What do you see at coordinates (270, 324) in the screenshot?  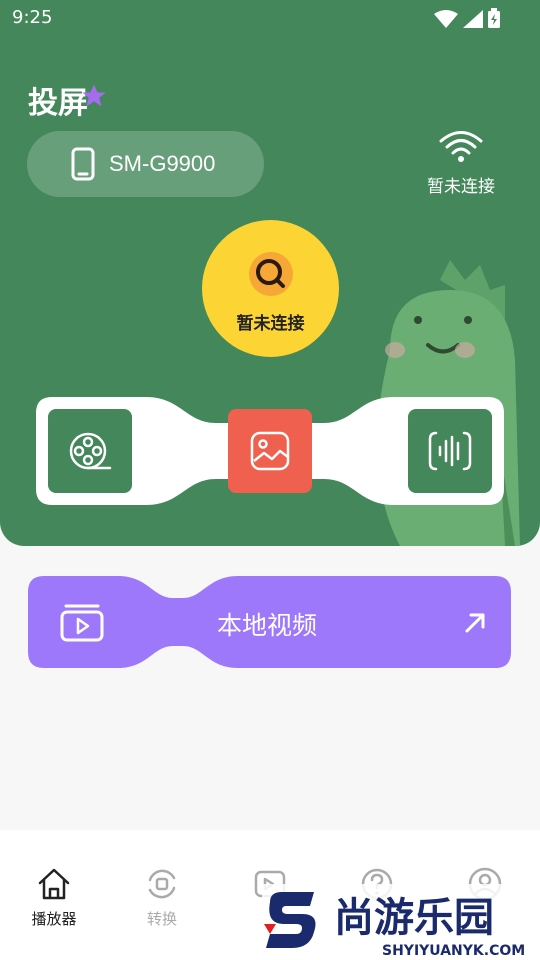 I see `connect-button-label: 暂未连接` at bounding box center [270, 324].